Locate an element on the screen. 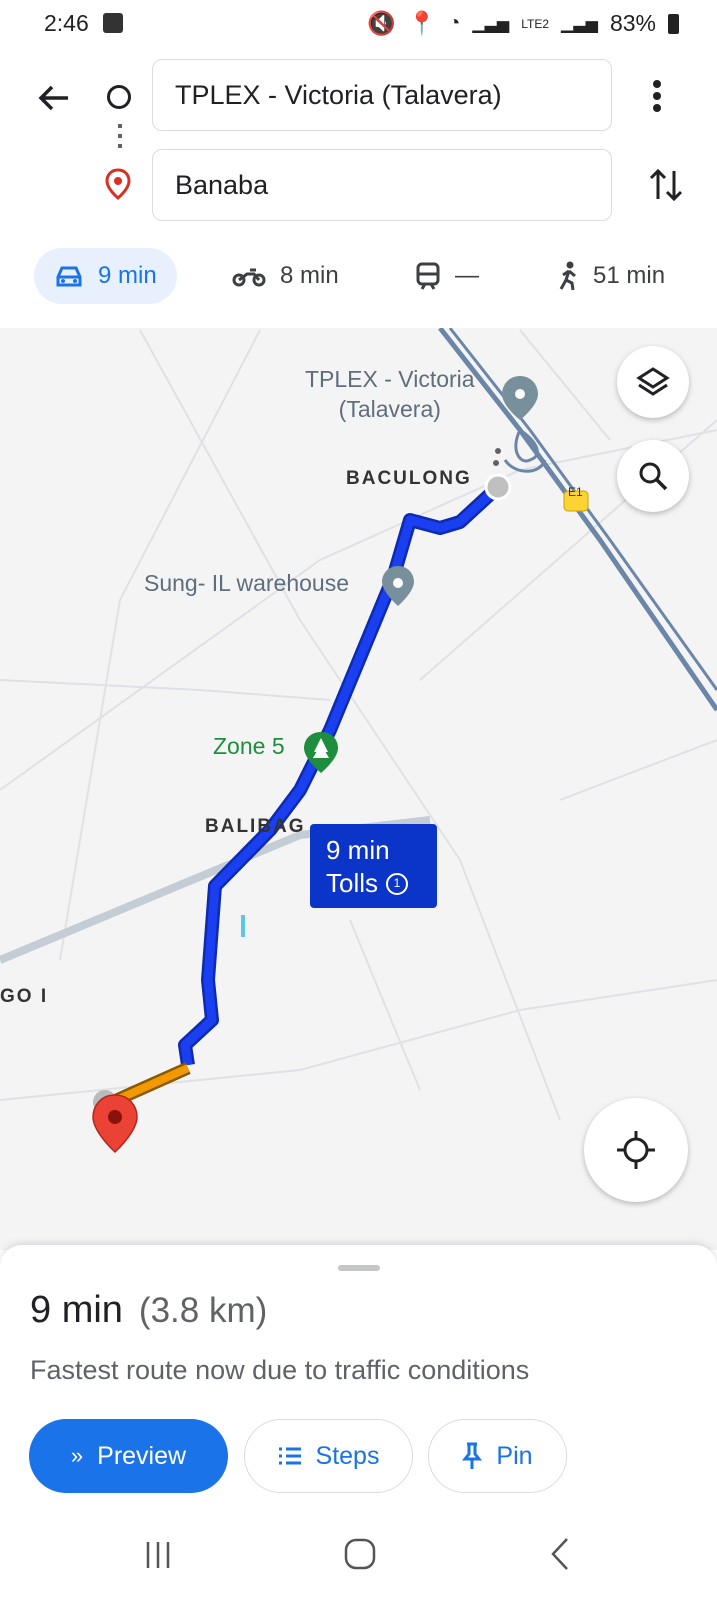 This screenshot has width=717, height=1600. origin-icon is located at coordinates (119, 97).